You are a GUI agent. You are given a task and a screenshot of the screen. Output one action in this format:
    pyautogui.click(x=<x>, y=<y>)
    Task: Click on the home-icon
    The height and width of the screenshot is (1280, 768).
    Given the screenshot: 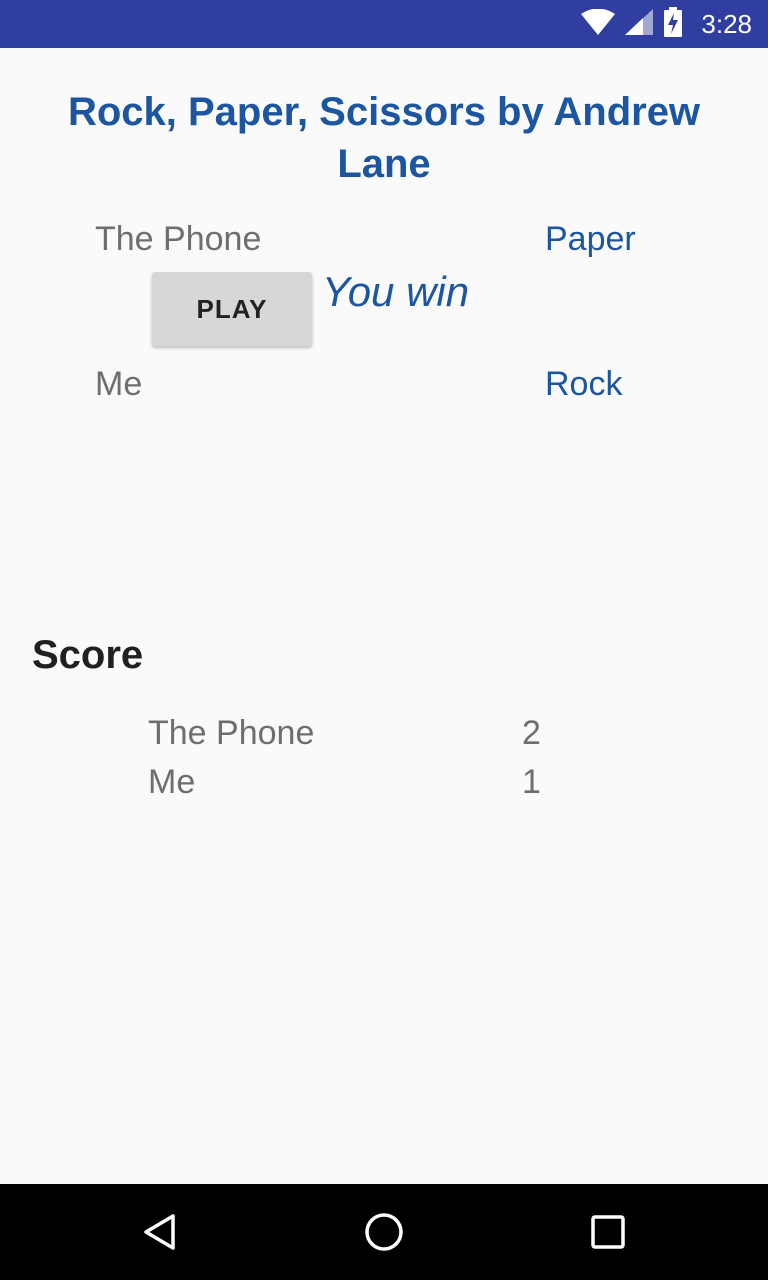 What is the action you would take?
    pyautogui.click(x=384, y=1232)
    